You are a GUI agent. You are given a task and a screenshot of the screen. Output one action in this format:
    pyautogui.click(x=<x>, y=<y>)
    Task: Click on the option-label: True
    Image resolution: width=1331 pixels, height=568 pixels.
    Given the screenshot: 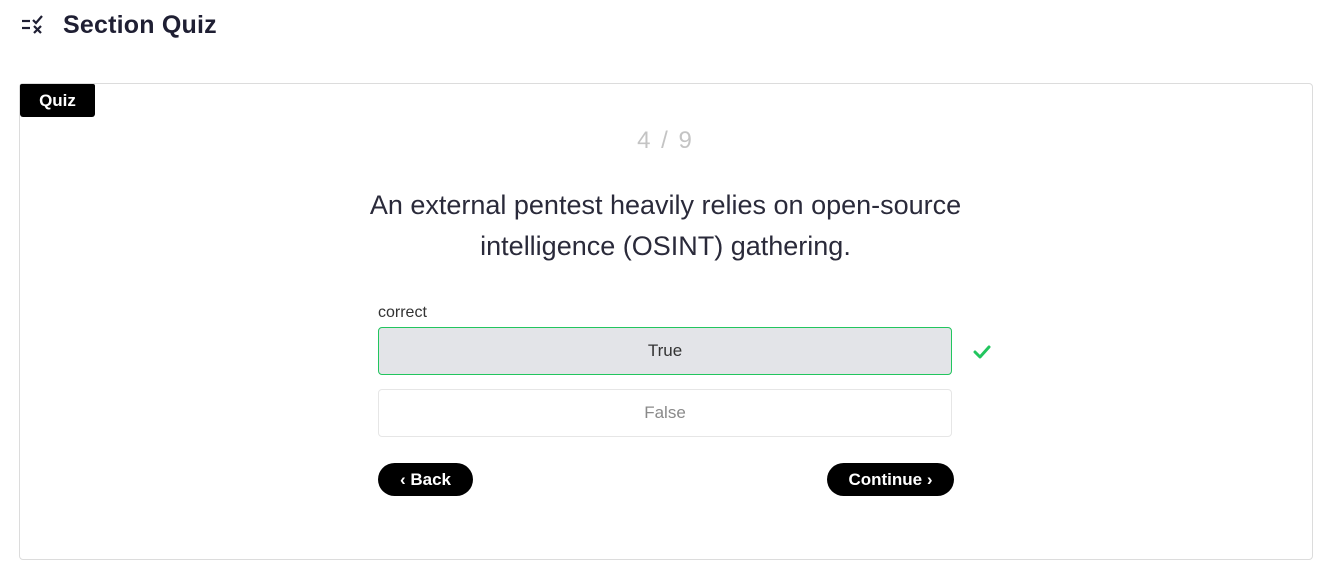 What is the action you would take?
    pyautogui.click(x=665, y=350)
    